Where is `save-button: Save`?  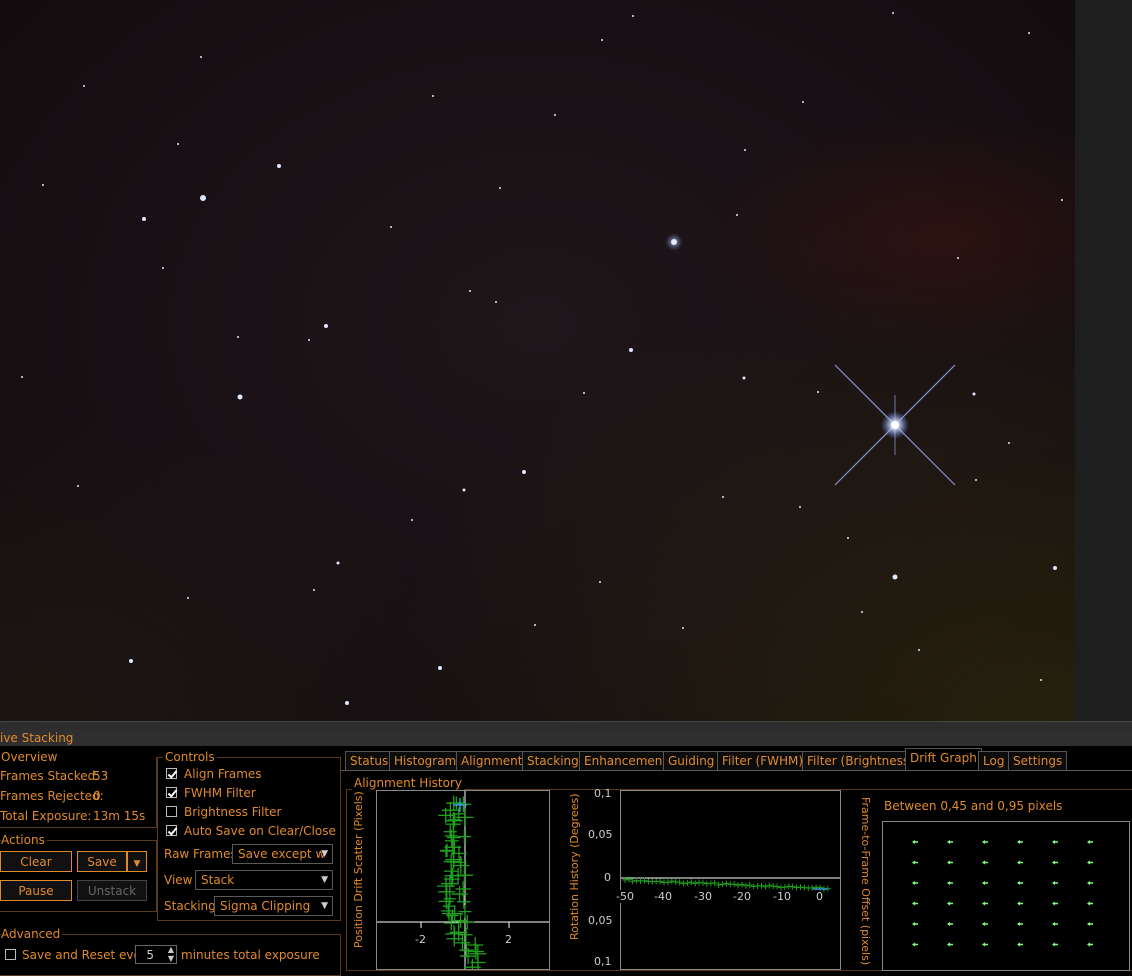 save-button: Save is located at coordinates (102, 861).